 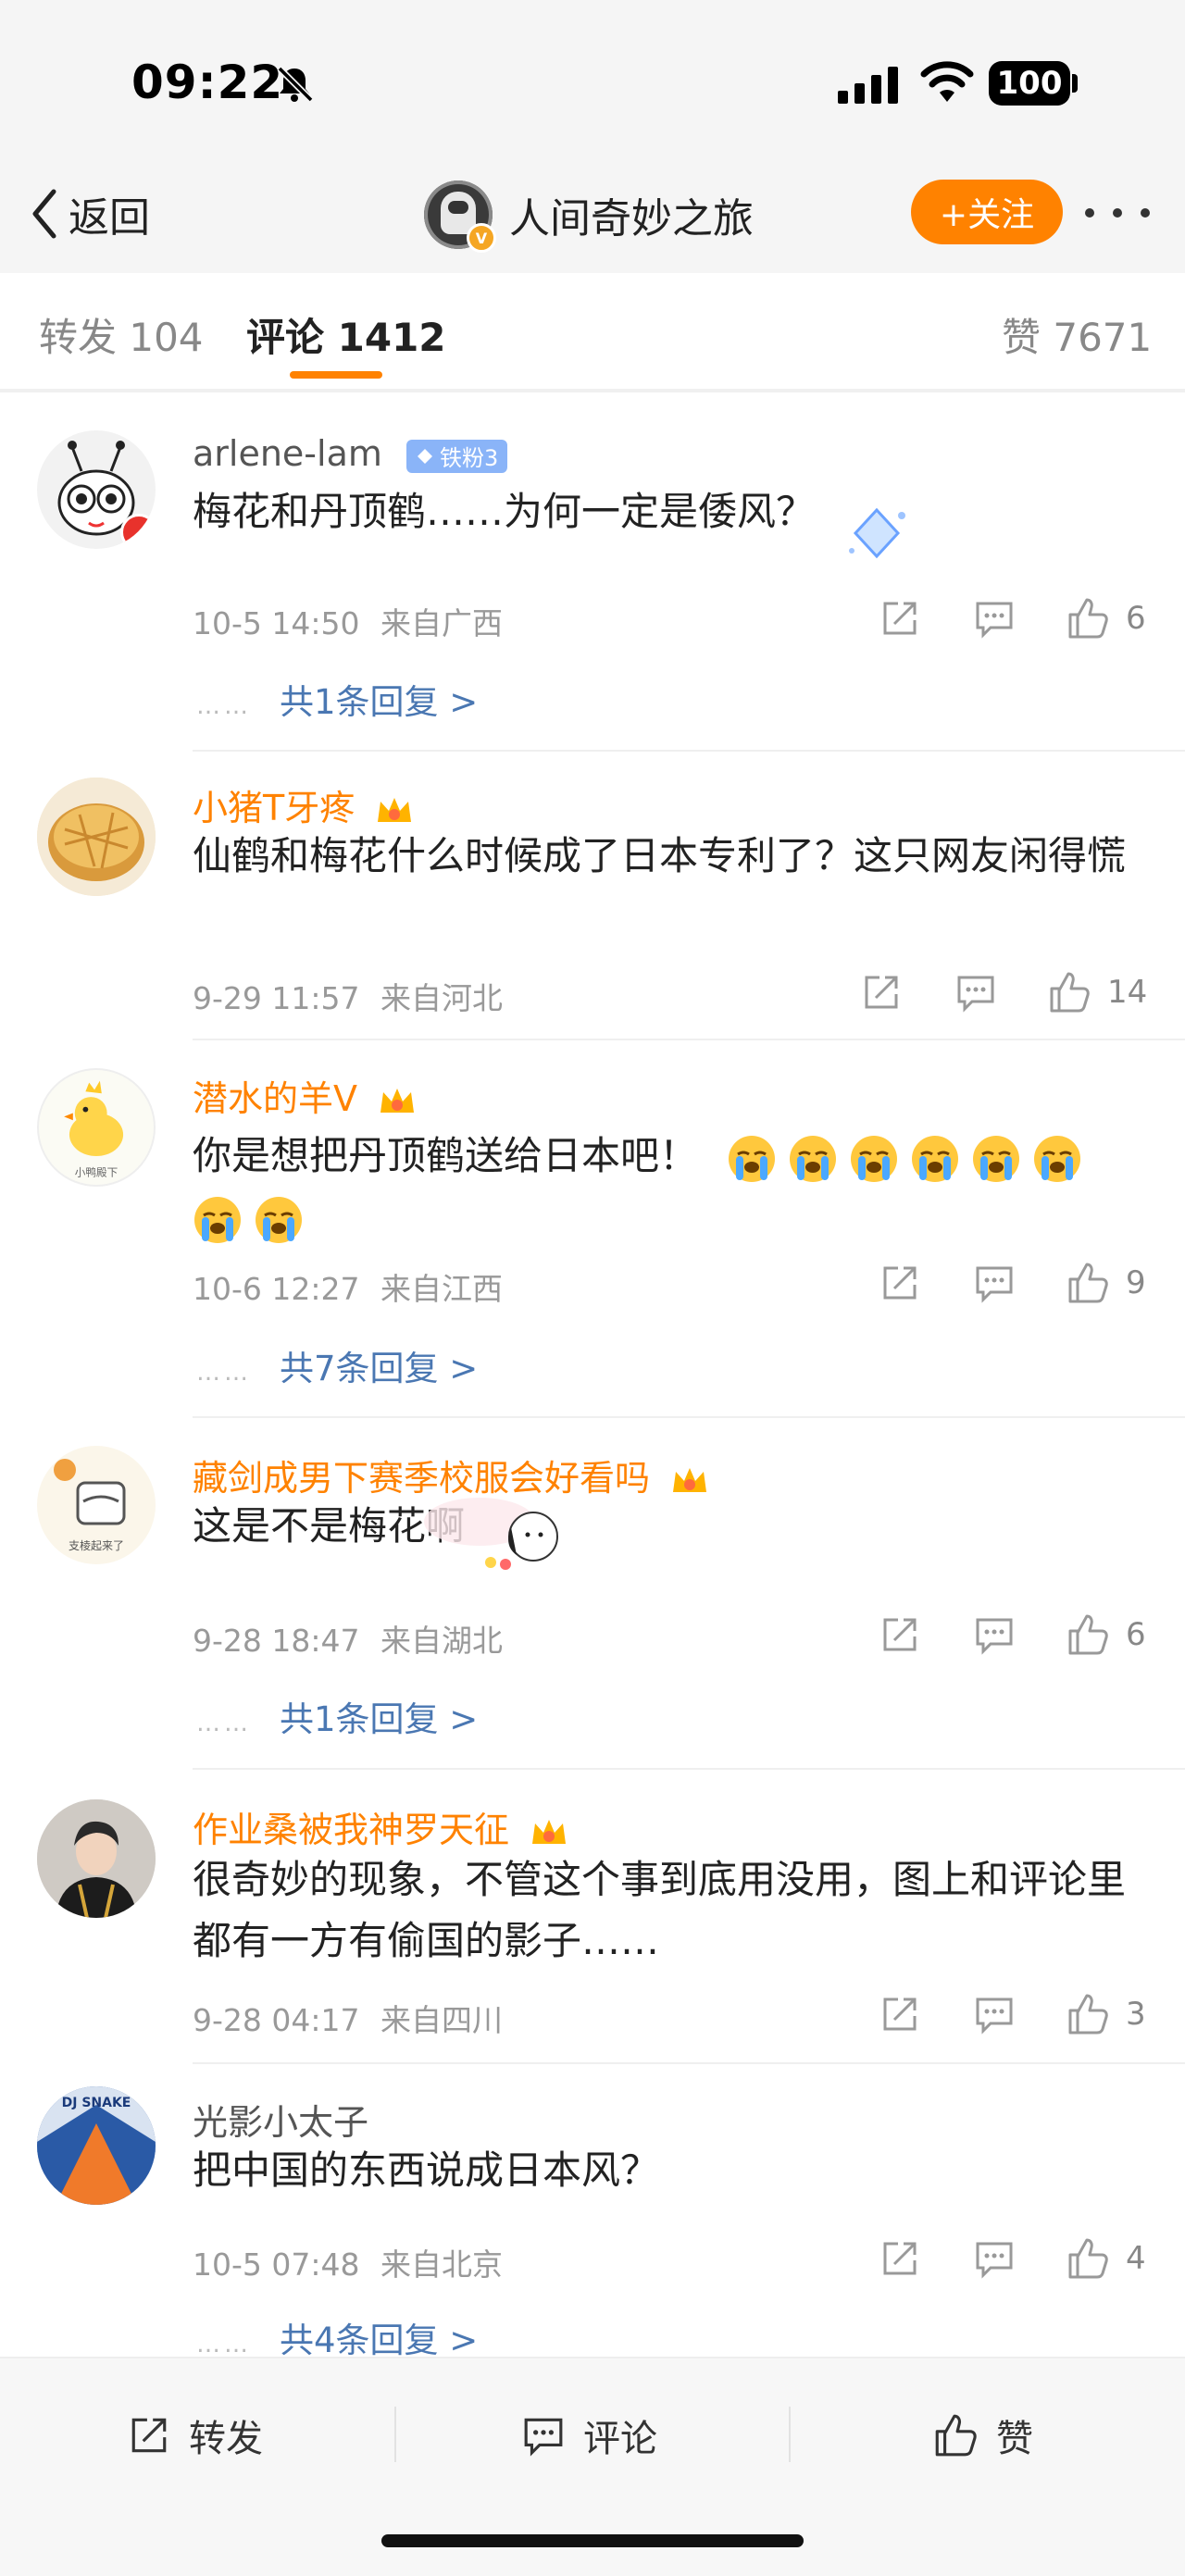 What do you see at coordinates (276, 1641) in the screenshot?
I see `comment-time: 9-28 18:47` at bounding box center [276, 1641].